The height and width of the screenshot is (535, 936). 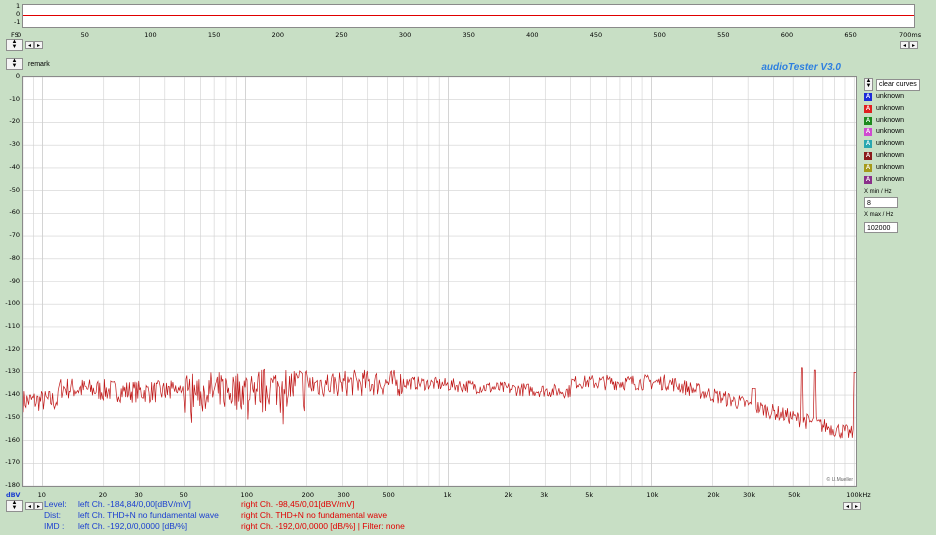 I want to click on scope-scroll-left-button: ◂, so click(x=29, y=45).